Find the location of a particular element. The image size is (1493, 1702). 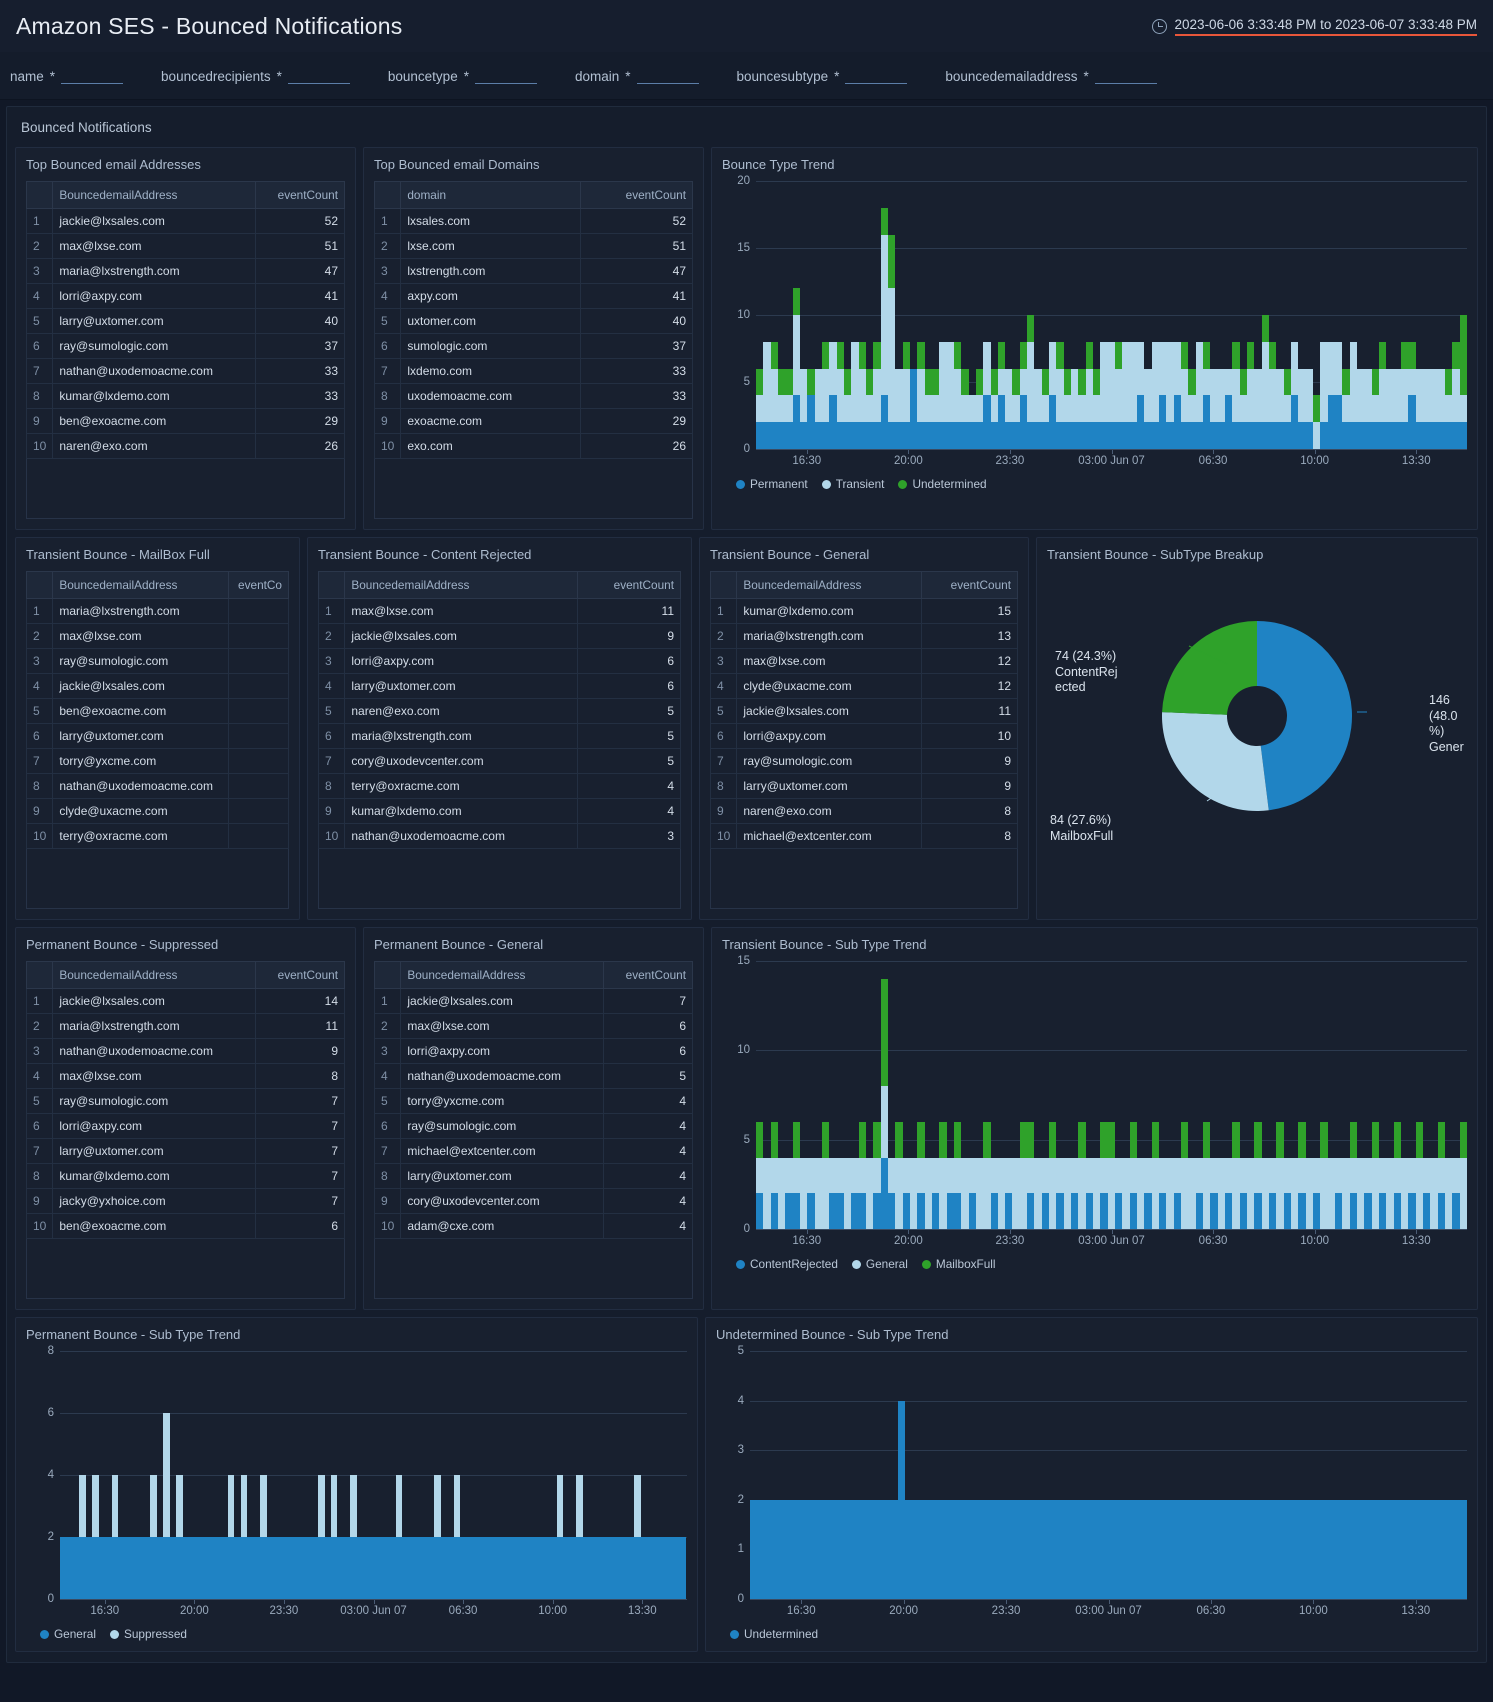

filter-bouncesubtype: bouncesubtype * is located at coordinates (822, 75).